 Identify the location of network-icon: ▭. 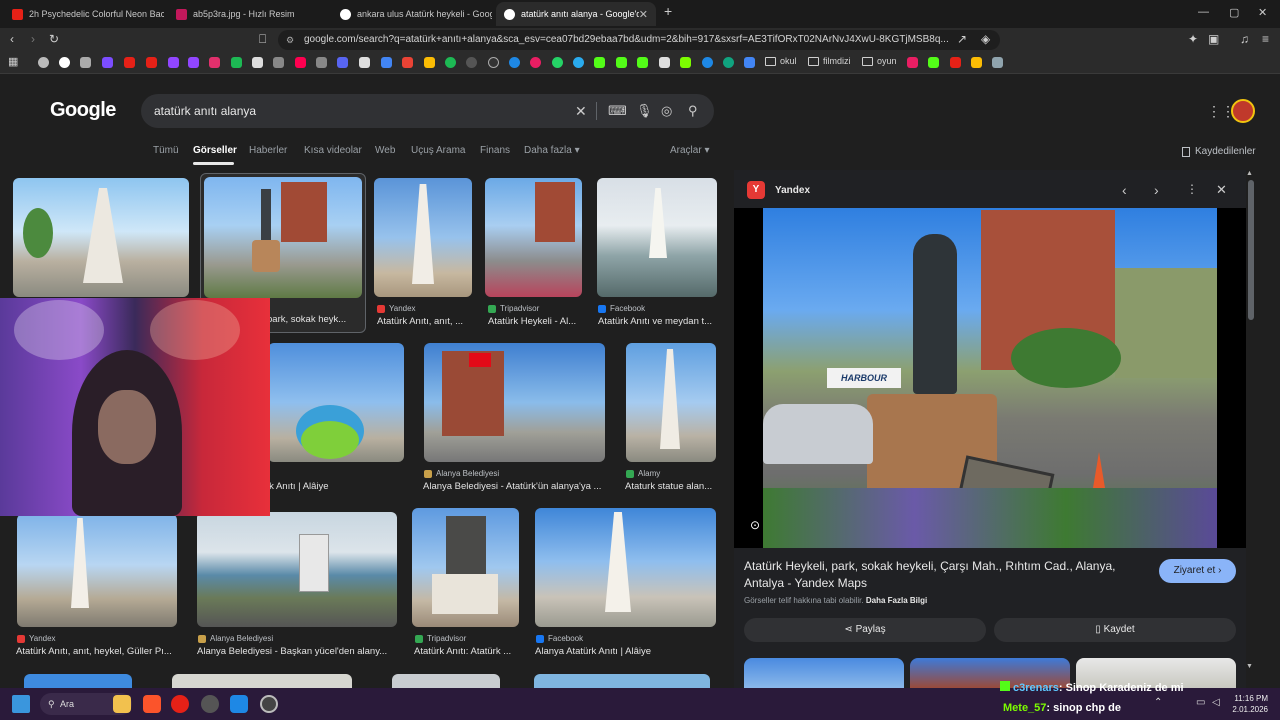
(1200, 702).